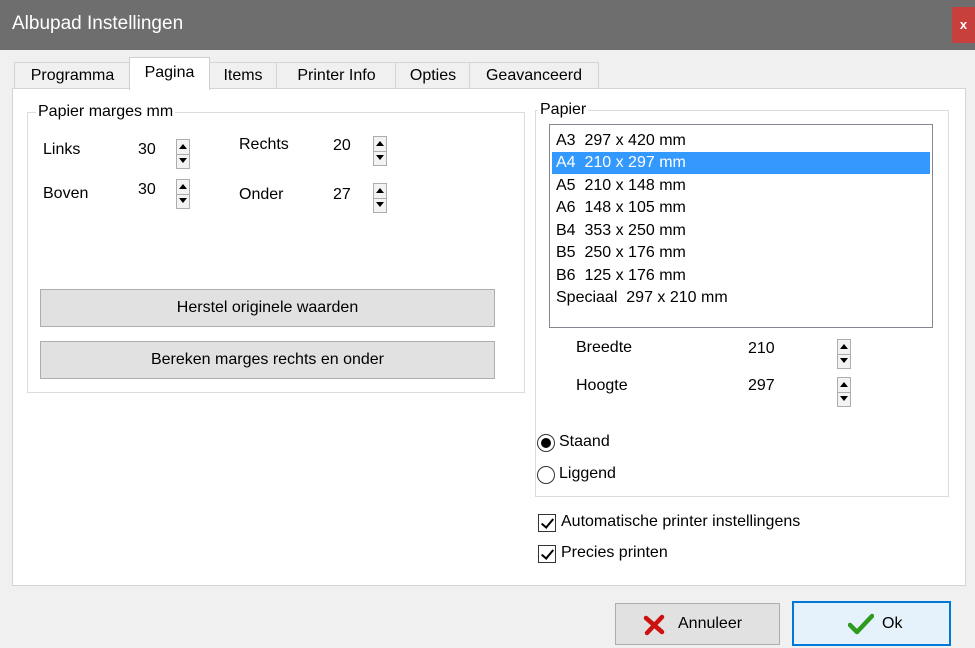 Image resolution: width=975 pixels, height=648 pixels. Describe the element at coordinates (604, 347) in the screenshot. I see `breedte-label: Breedte` at that location.